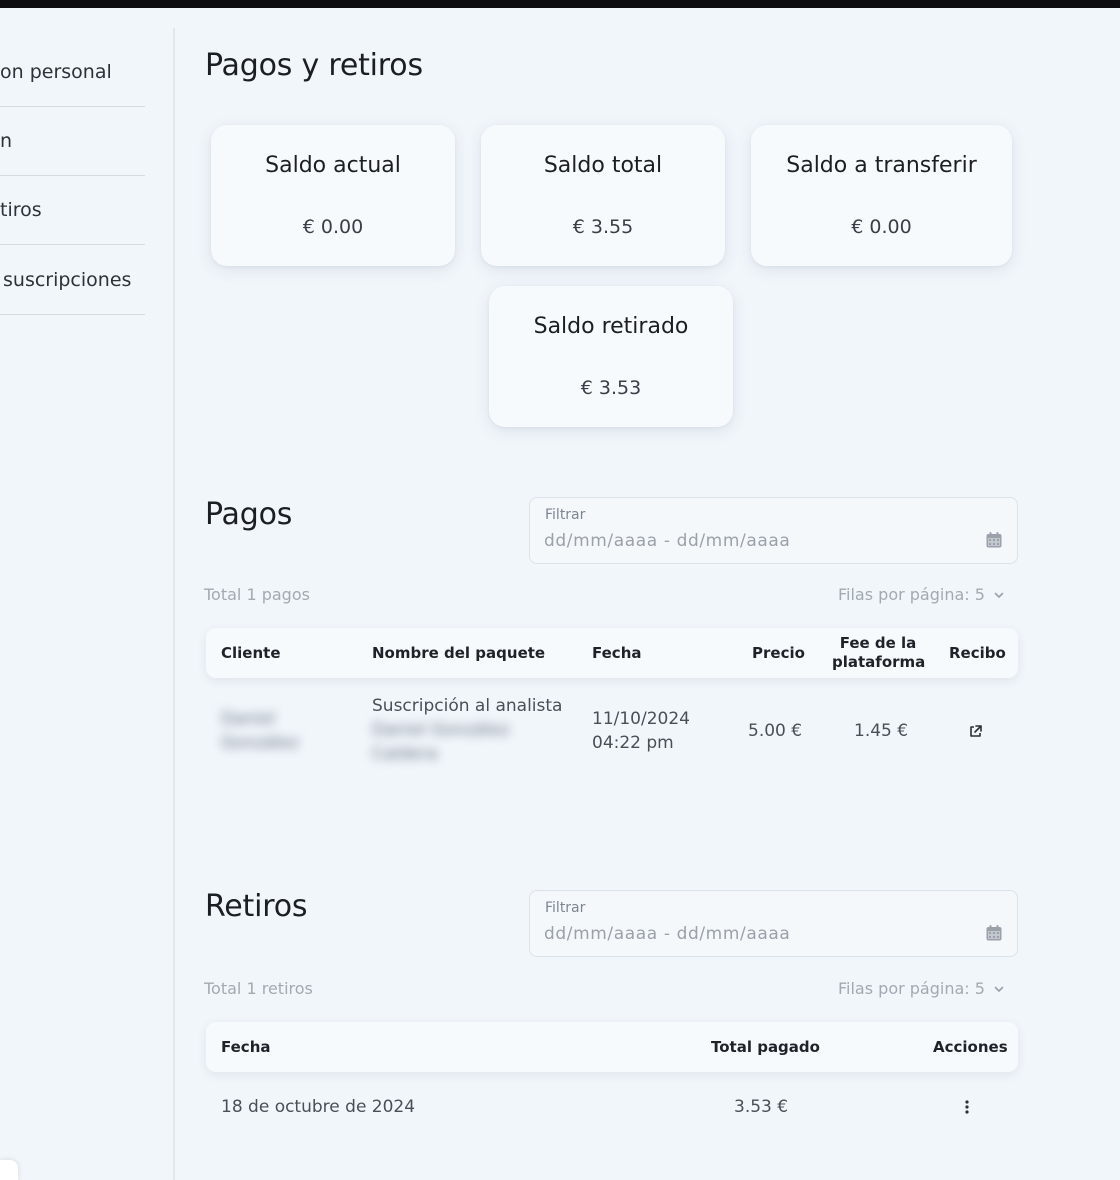 This screenshot has width=1120, height=1180. Describe the element at coordinates (754, 541) in the screenshot. I see `payments-date-range-input` at that location.